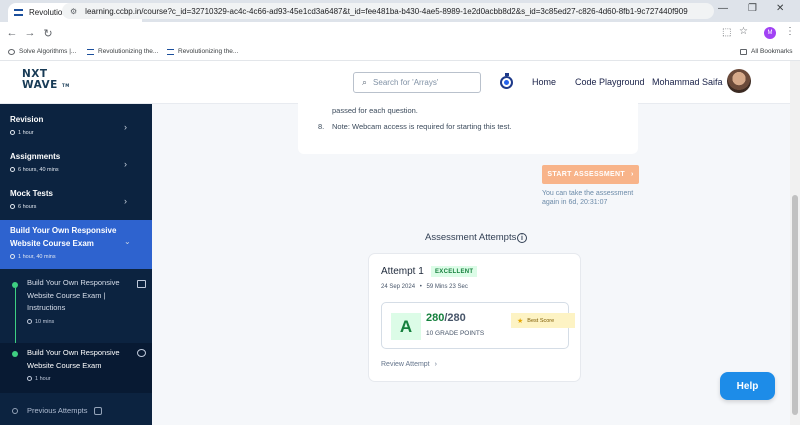 The height and width of the screenshot is (425, 800). Describe the element at coordinates (543, 320) in the screenshot. I see `best-score-badge: ★ Best Score` at that location.